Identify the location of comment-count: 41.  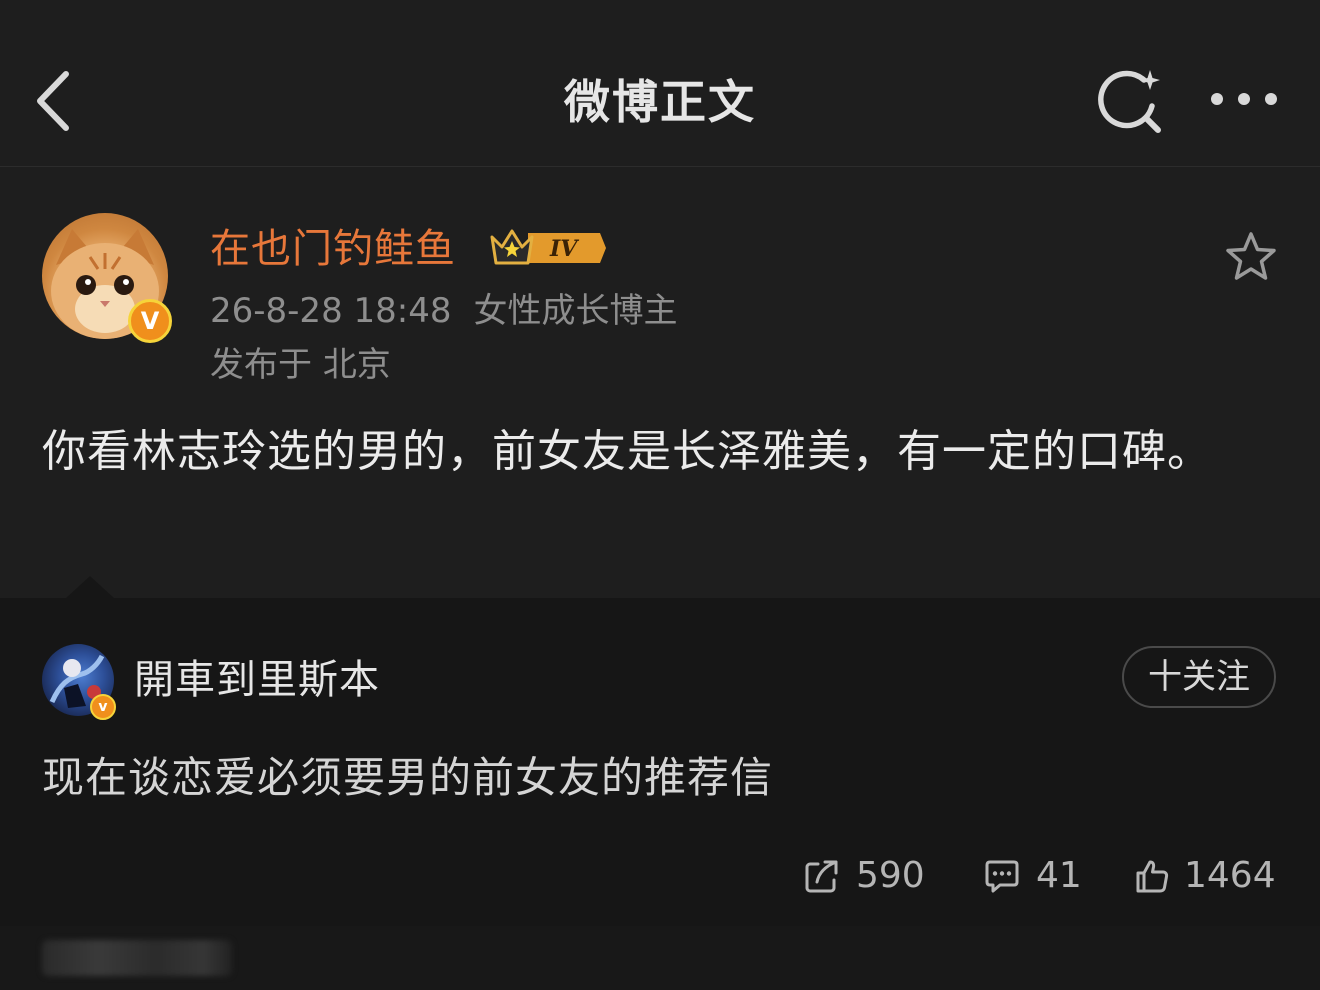
(1059, 875).